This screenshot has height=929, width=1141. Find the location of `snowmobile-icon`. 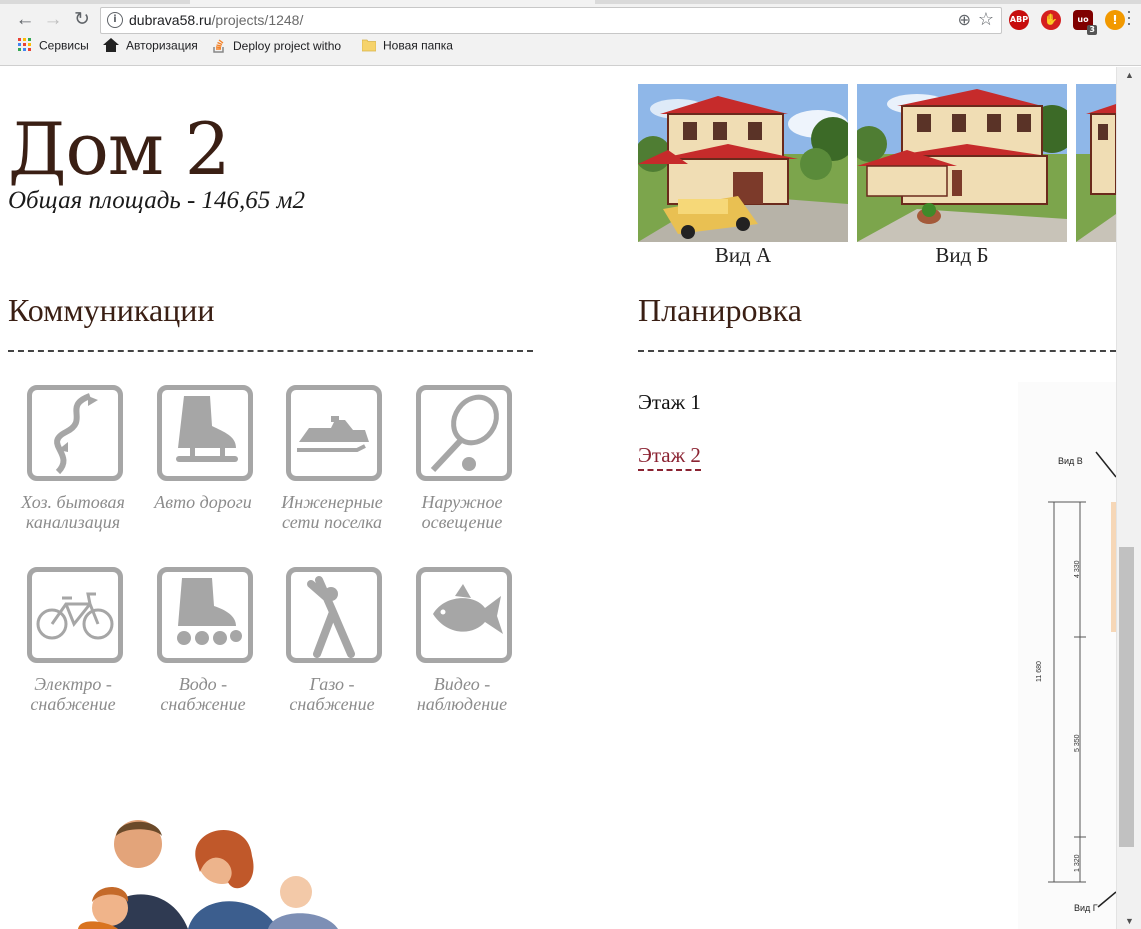

snowmobile-icon is located at coordinates (334, 433).